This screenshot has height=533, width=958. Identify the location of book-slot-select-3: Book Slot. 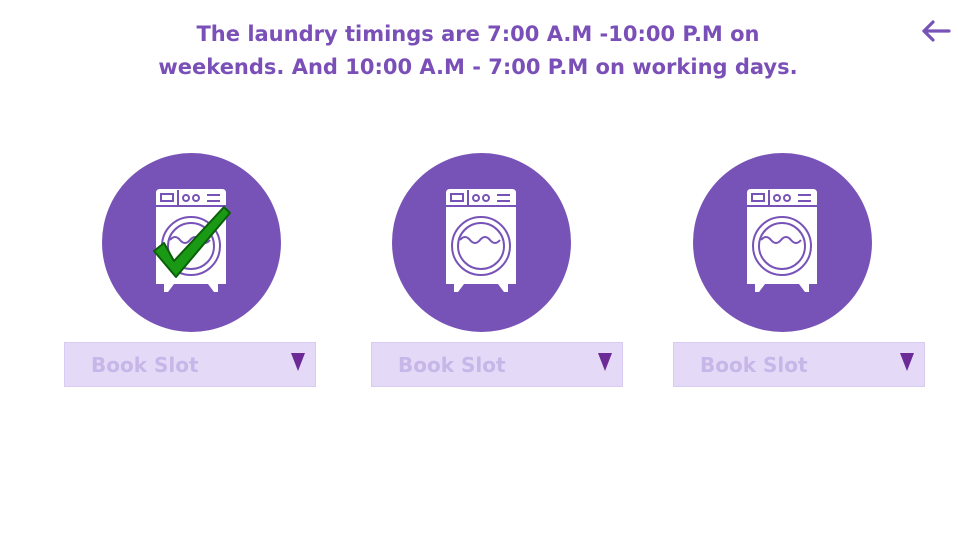
(799, 364).